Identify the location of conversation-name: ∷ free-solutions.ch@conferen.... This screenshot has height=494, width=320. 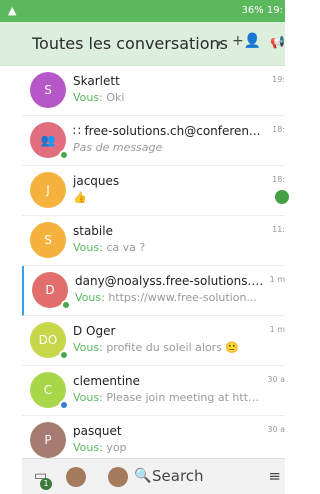
(167, 131).